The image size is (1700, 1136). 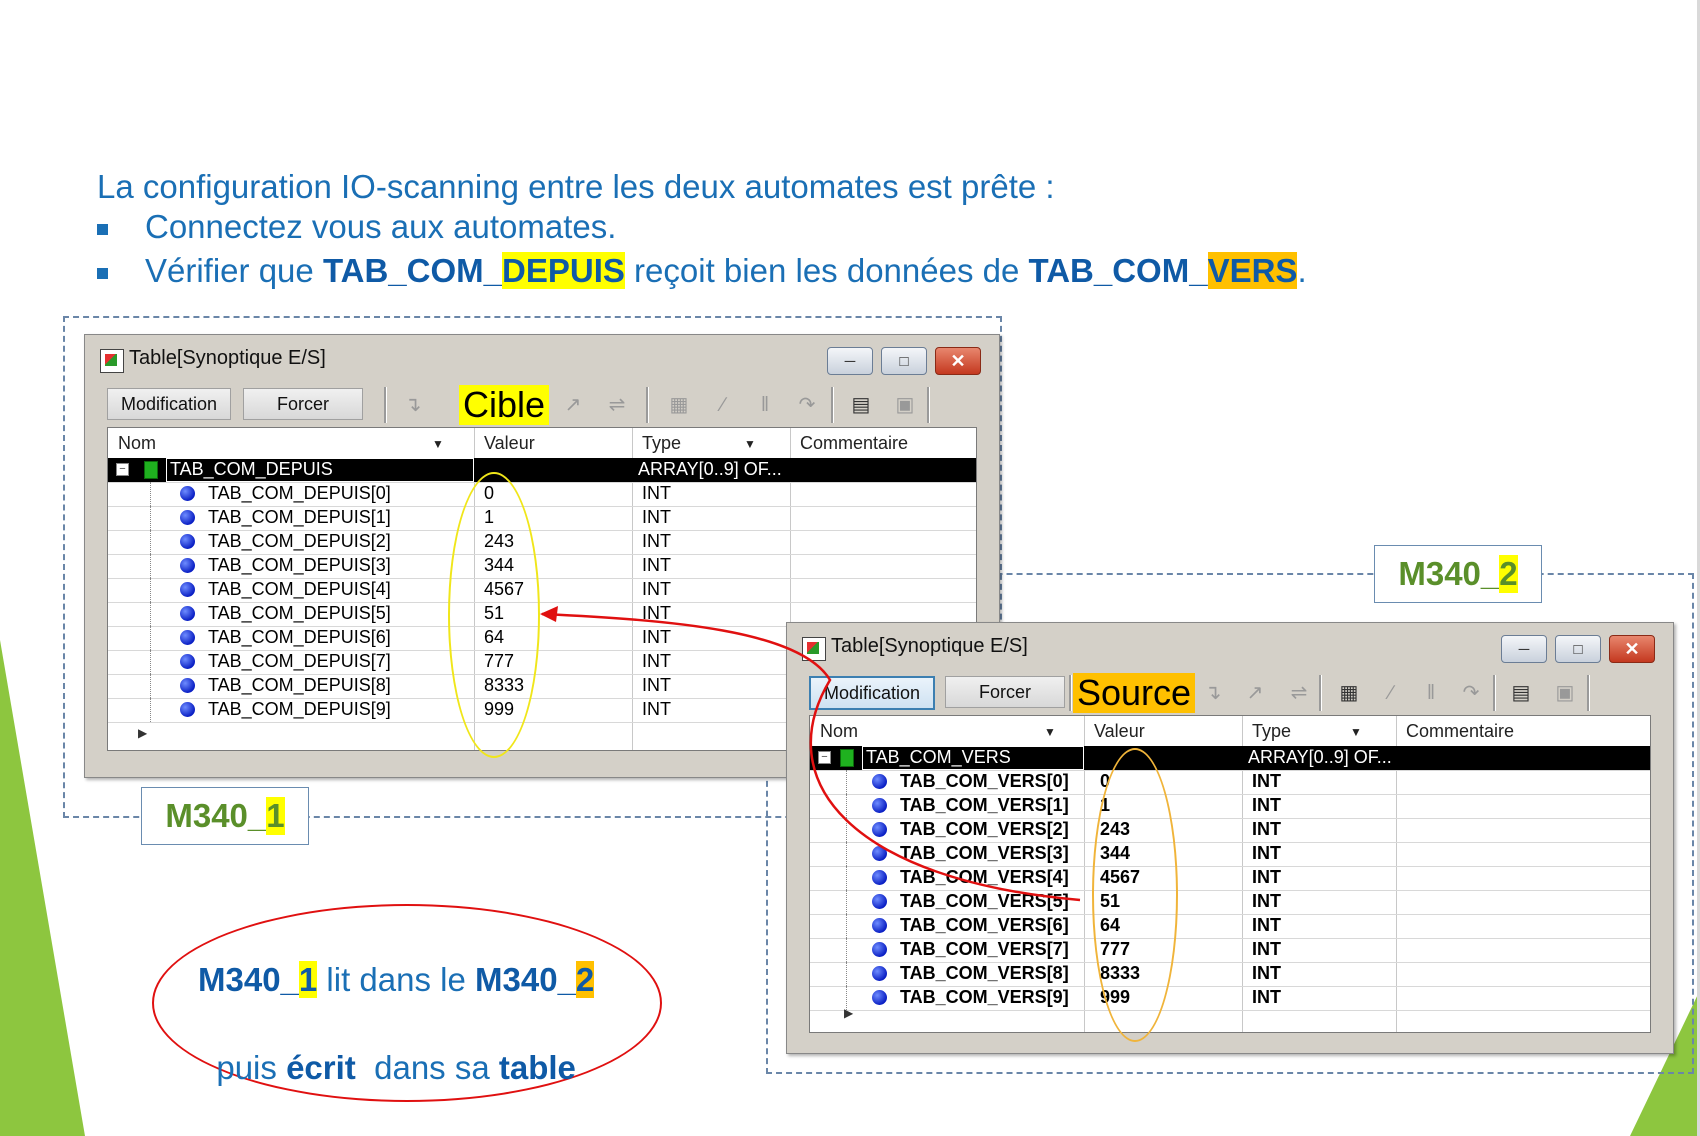 What do you see at coordinates (412, 270) in the screenshot?
I see `verify-depuis-prefix: TAB_COM_` at bounding box center [412, 270].